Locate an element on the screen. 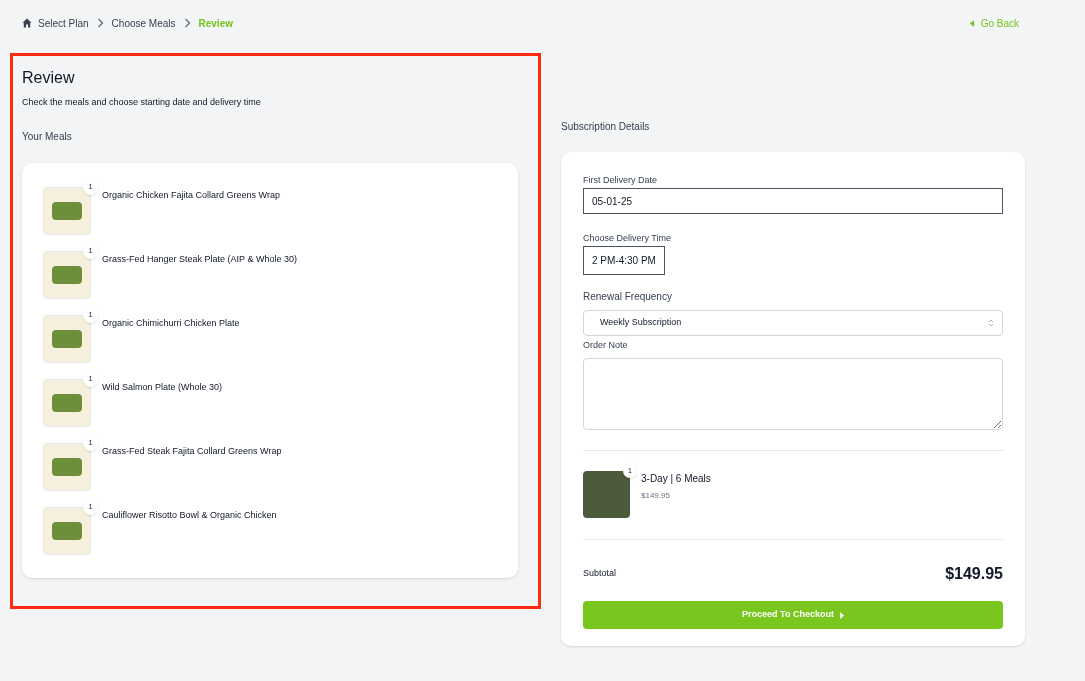 This screenshot has width=1085, height=681. meal-name: Organic Chicken Fajita Collard Greens Wrap is located at coordinates (191, 195).